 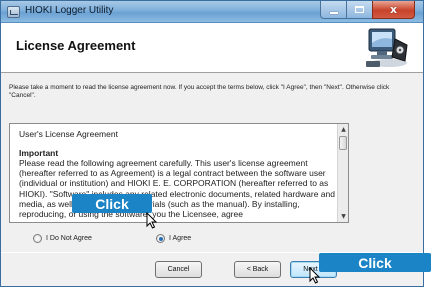 I want to click on vertical-scrollbar: ▲ ▼, so click(x=342, y=173).